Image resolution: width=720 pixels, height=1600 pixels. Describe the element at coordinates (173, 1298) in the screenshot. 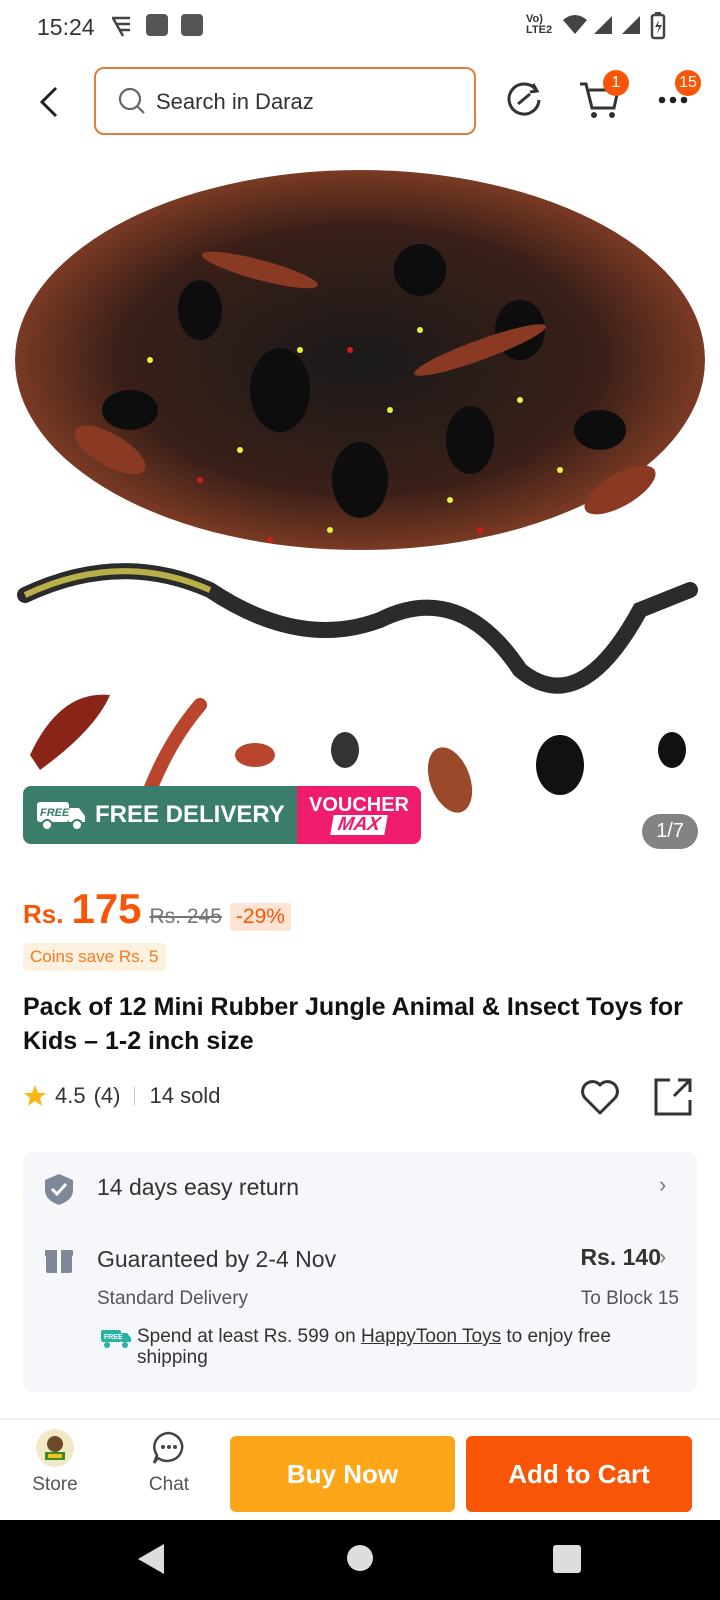

I see `delivery-type: Standard Delivery` at that location.